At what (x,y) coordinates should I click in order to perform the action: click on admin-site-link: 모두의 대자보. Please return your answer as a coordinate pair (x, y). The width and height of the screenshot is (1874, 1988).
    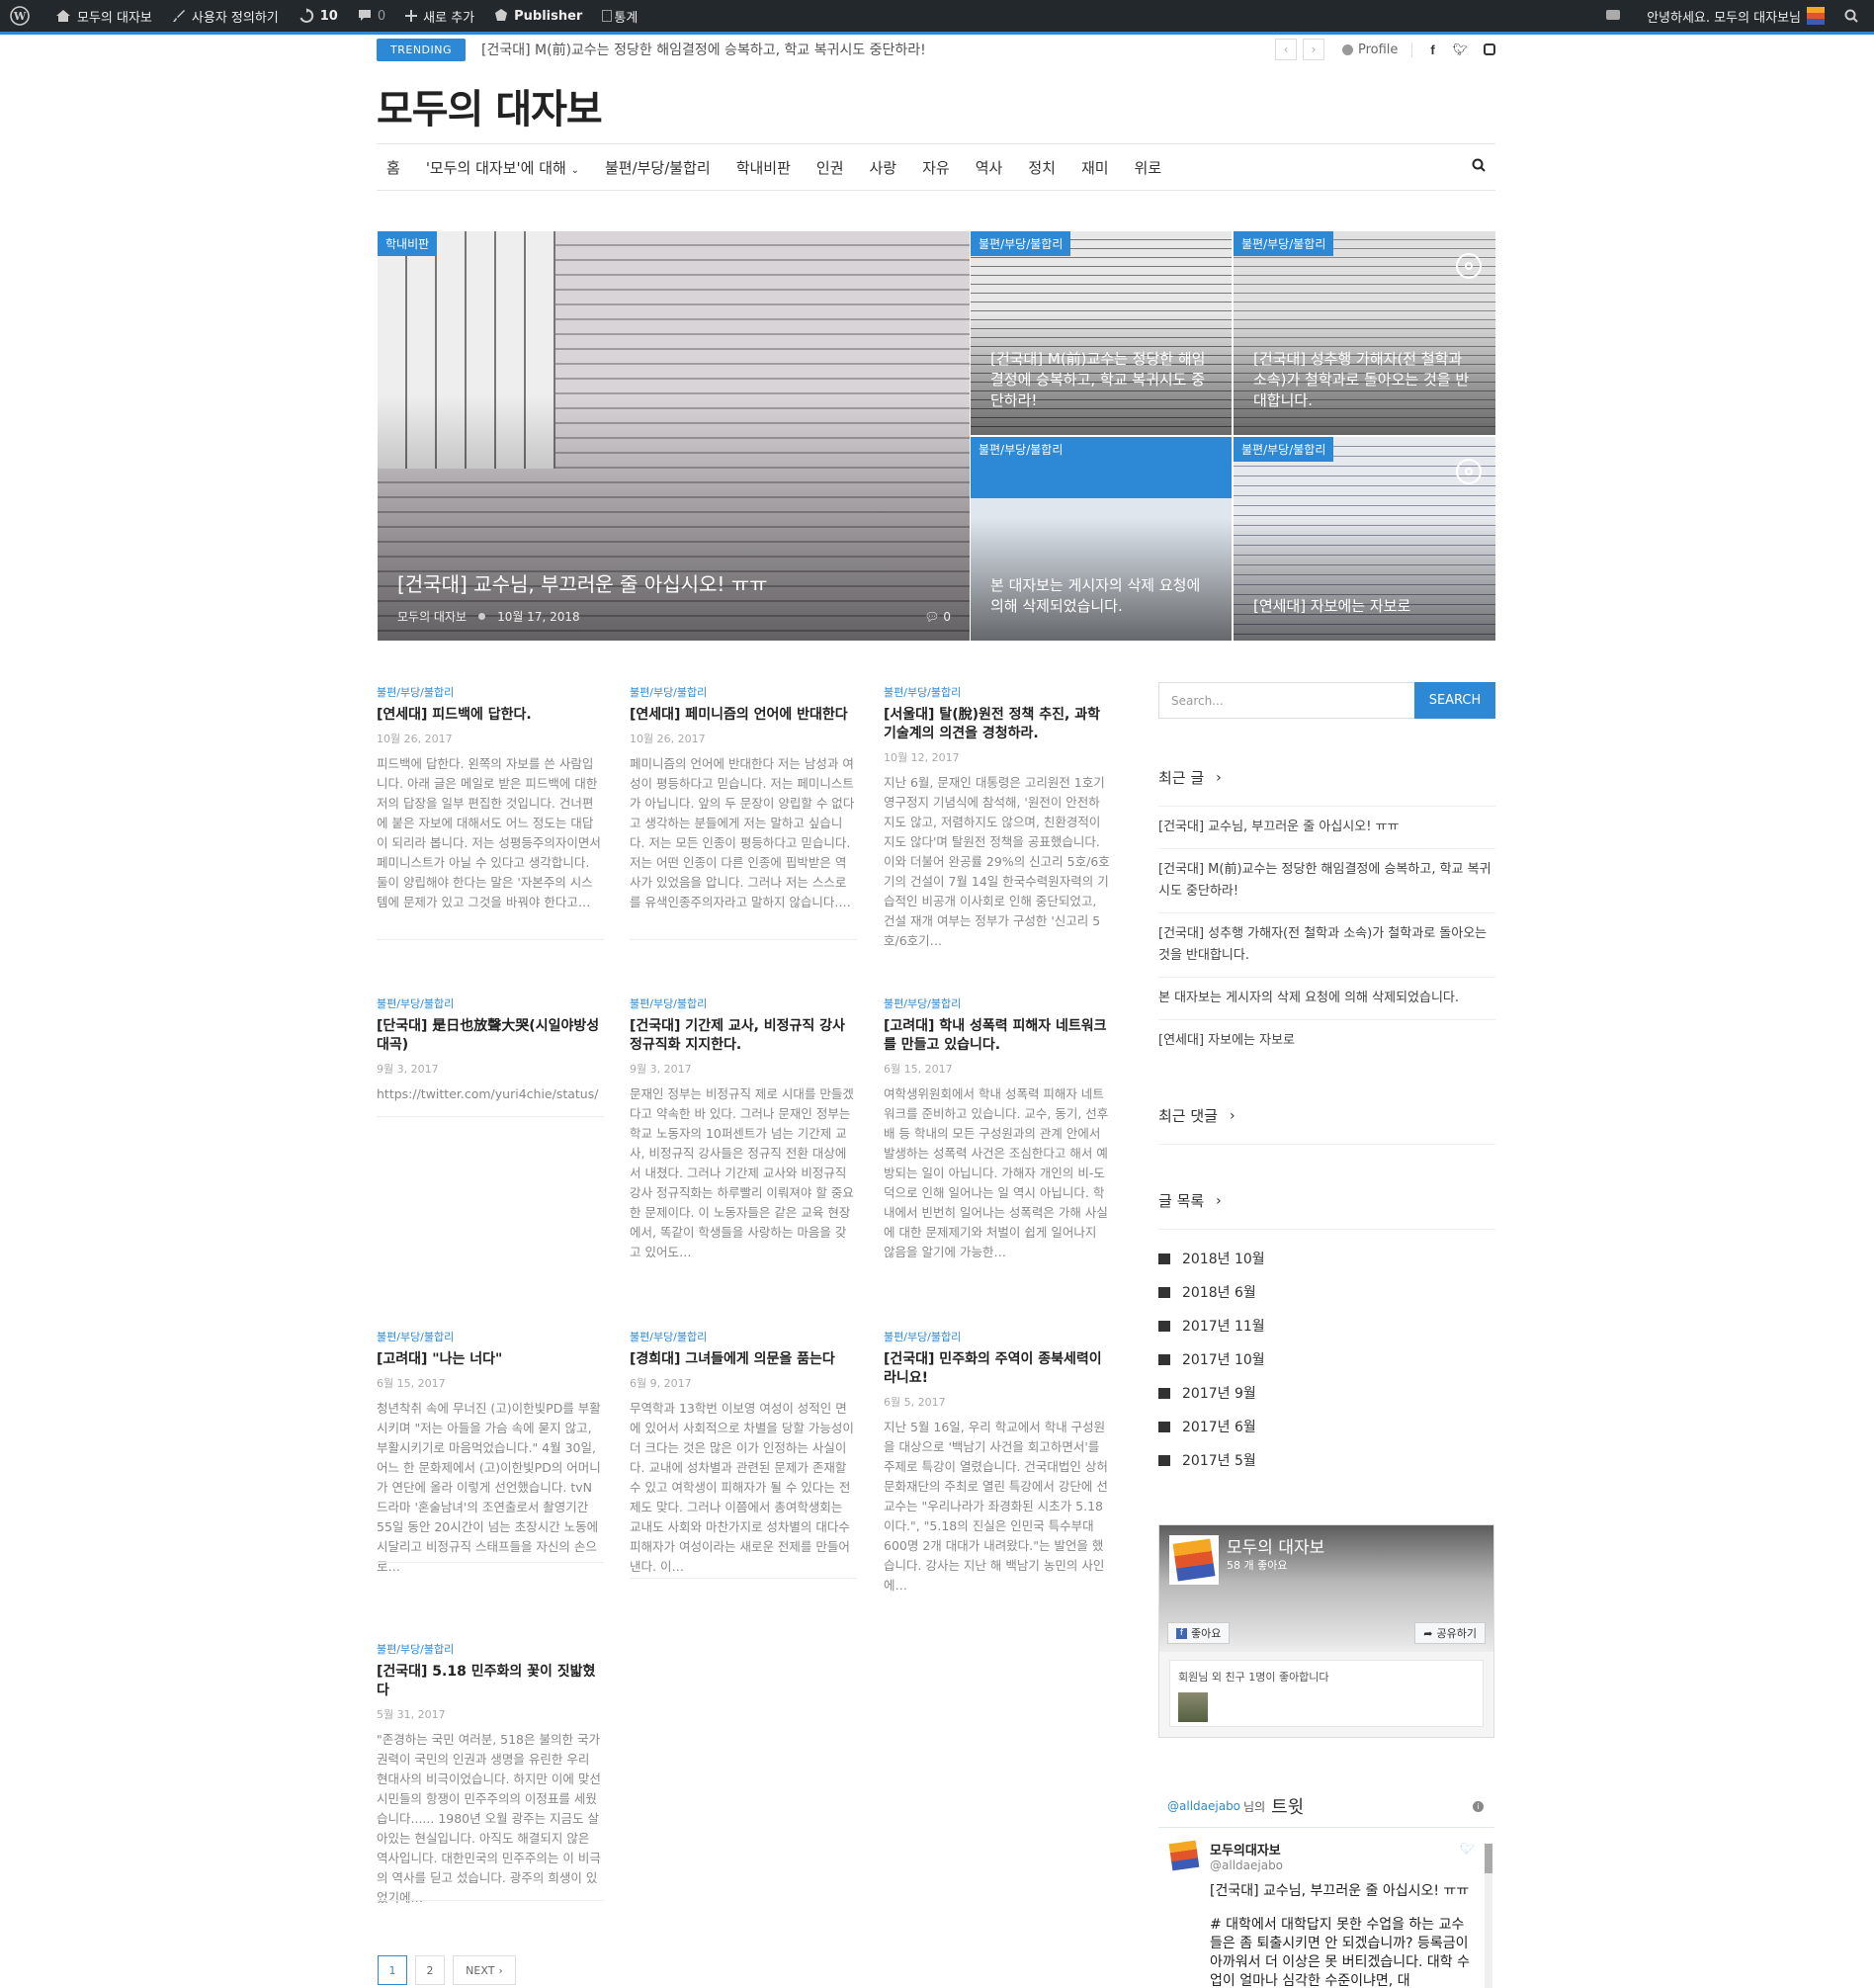
    Looking at the image, I should click on (103, 16).